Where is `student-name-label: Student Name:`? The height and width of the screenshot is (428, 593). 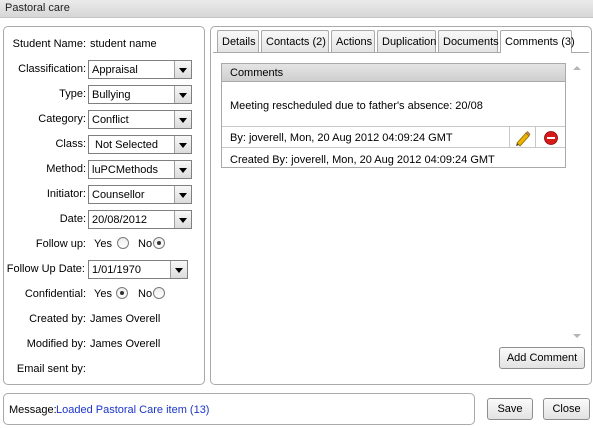 student-name-label: Student Name: is located at coordinates (49, 44).